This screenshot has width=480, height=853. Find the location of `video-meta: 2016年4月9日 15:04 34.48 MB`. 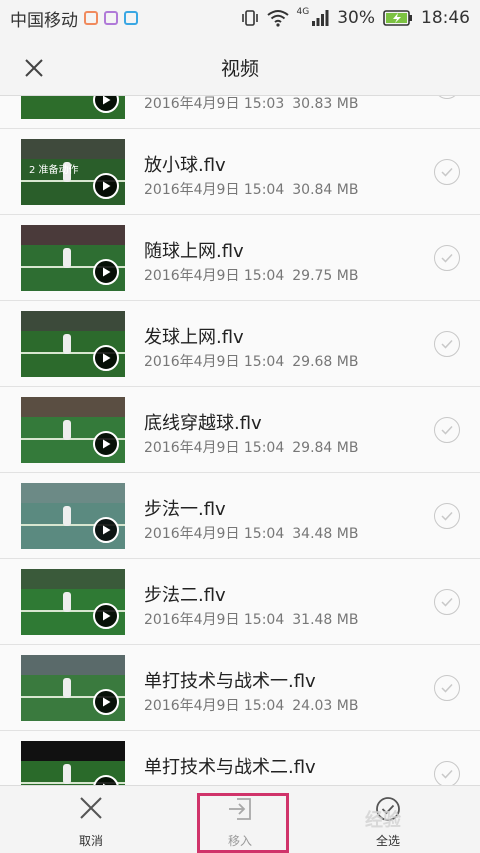

video-meta: 2016年4月9日 15:04 34.48 MB is located at coordinates (251, 533).